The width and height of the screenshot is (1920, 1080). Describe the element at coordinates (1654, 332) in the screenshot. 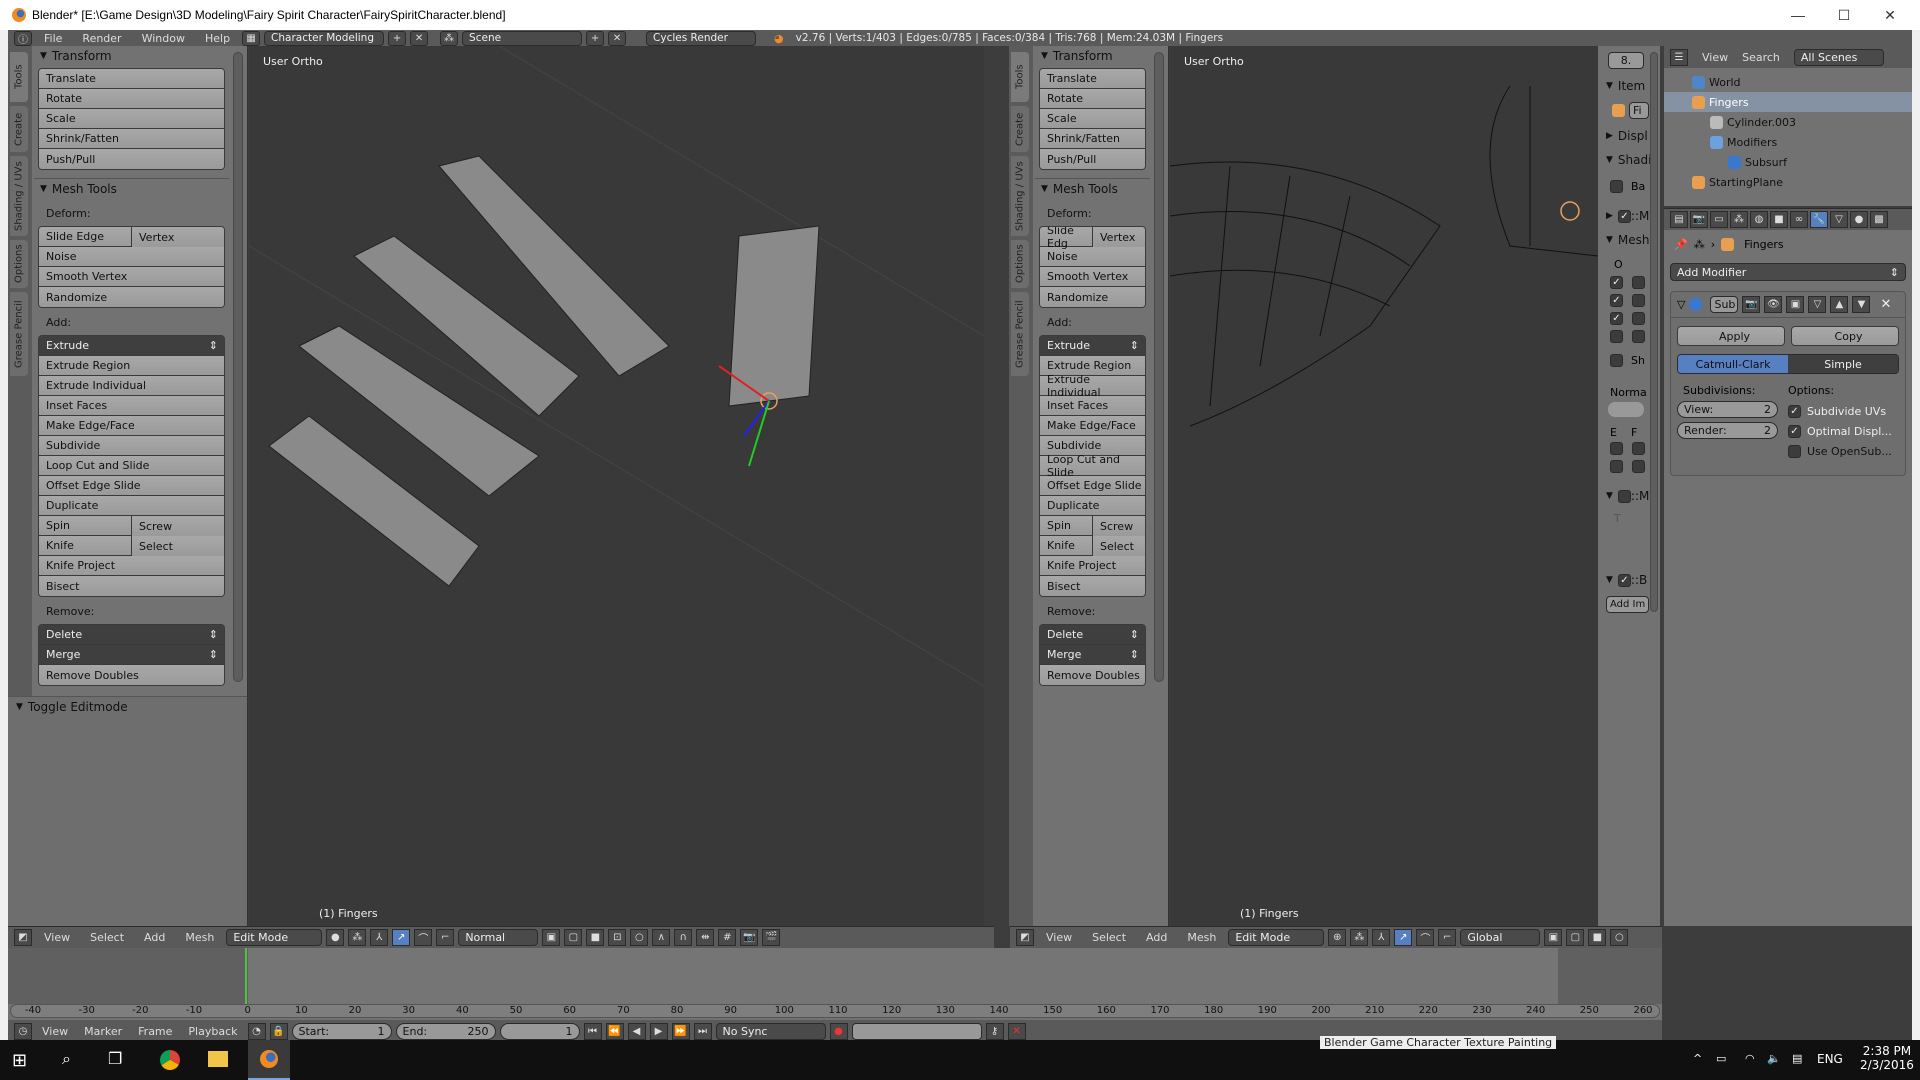

I see `n-panel-scrollbar` at that location.